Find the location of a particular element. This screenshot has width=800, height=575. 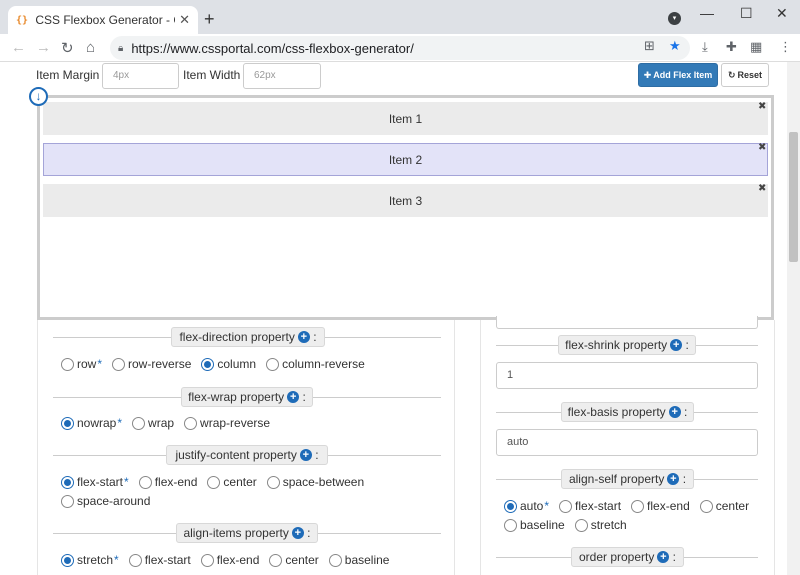

reset-button: ↻ Reset is located at coordinates (745, 75).